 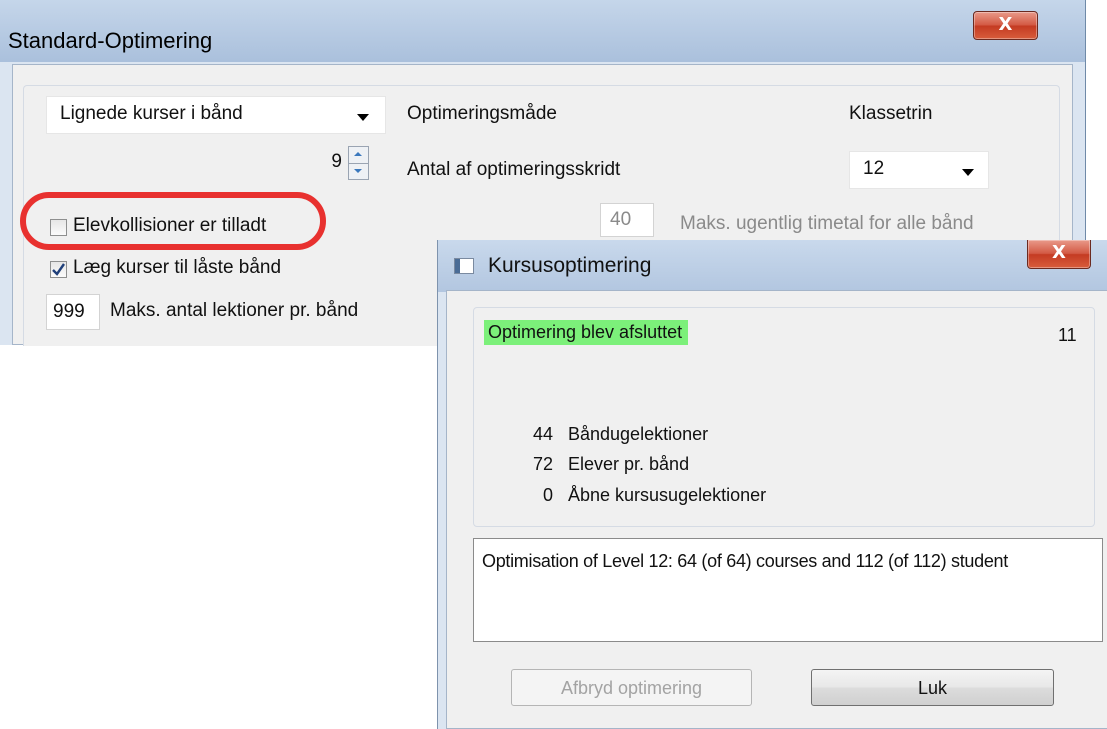 I want to click on status-badge: Optimering blev afsluttet, so click(x=586, y=332).